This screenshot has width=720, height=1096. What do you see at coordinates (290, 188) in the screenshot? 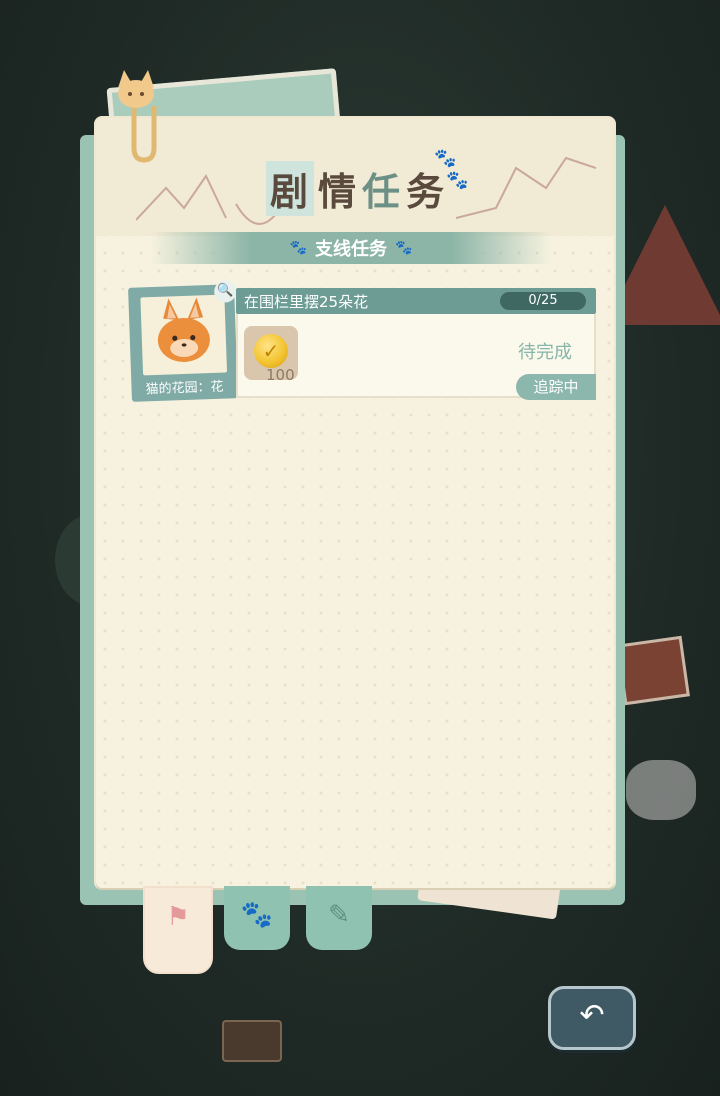
I see `title-char: 剧` at bounding box center [290, 188].